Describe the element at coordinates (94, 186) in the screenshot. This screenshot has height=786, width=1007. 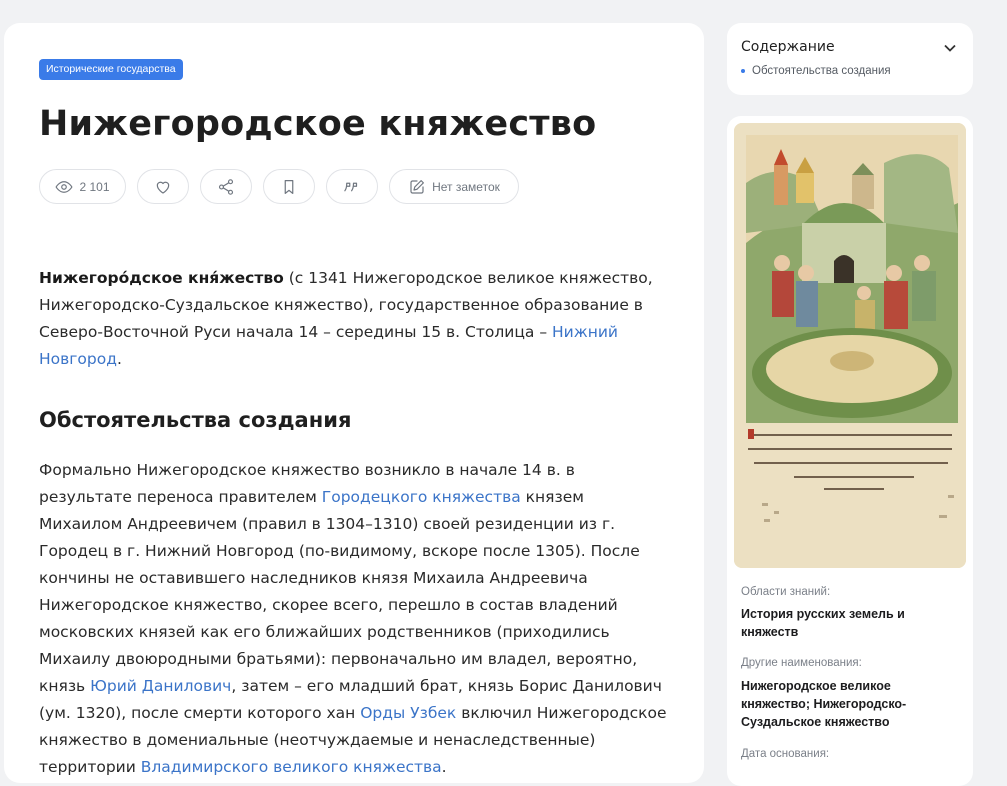
I see `views-count: 2 101` at that location.